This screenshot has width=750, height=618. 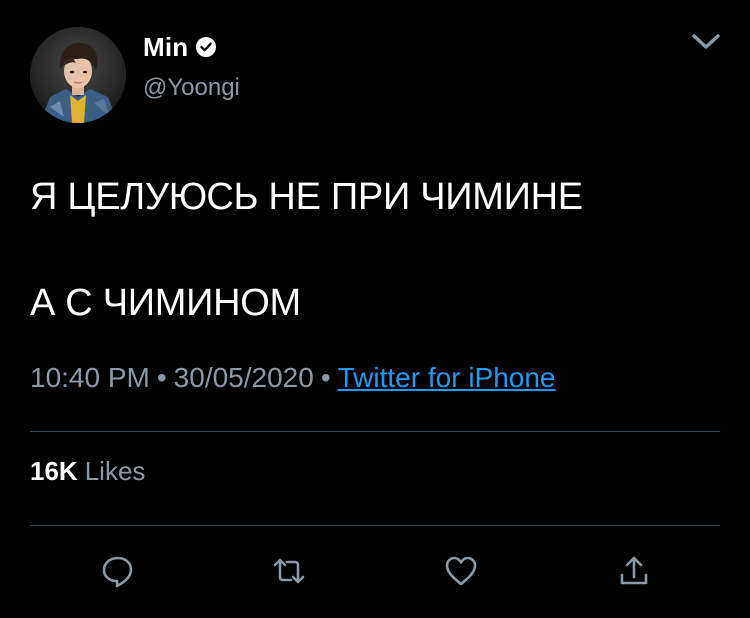 What do you see at coordinates (306, 197) in the screenshot?
I see `tweet-text-line: Я ЦЕЛУЮСЬ НЕ ПРИ ЧИМИНЕ` at bounding box center [306, 197].